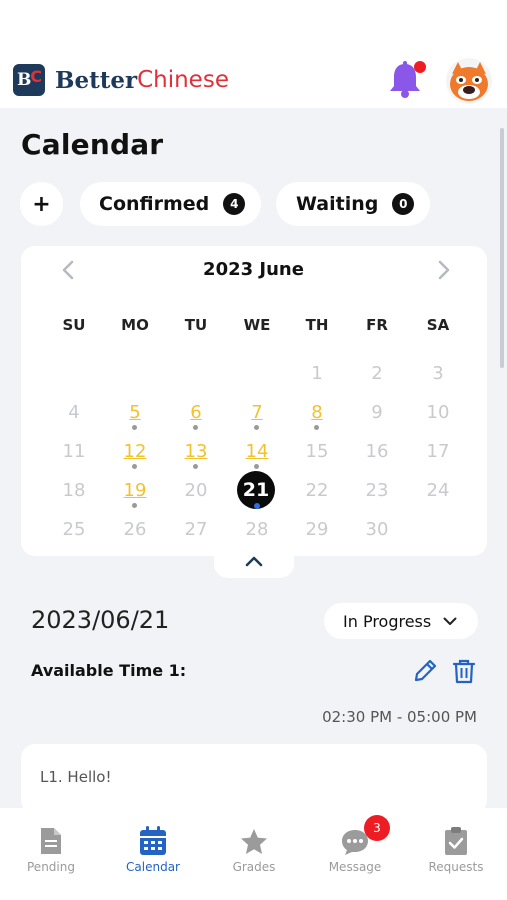  I want to click on calendar-day-available: 5, so click(135, 413).